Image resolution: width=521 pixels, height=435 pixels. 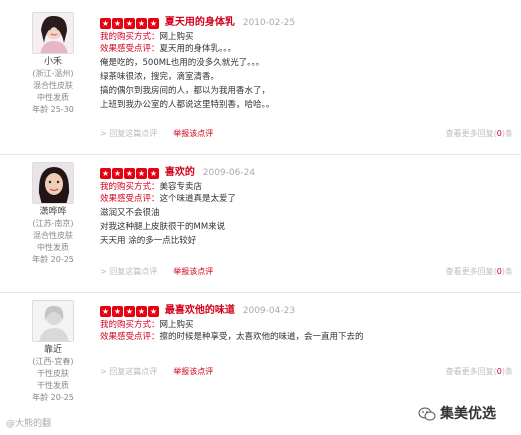 I want to click on review-line: 上班到我办公室的人都说这里特别香，哈哈。。, so click(x=187, y=105).